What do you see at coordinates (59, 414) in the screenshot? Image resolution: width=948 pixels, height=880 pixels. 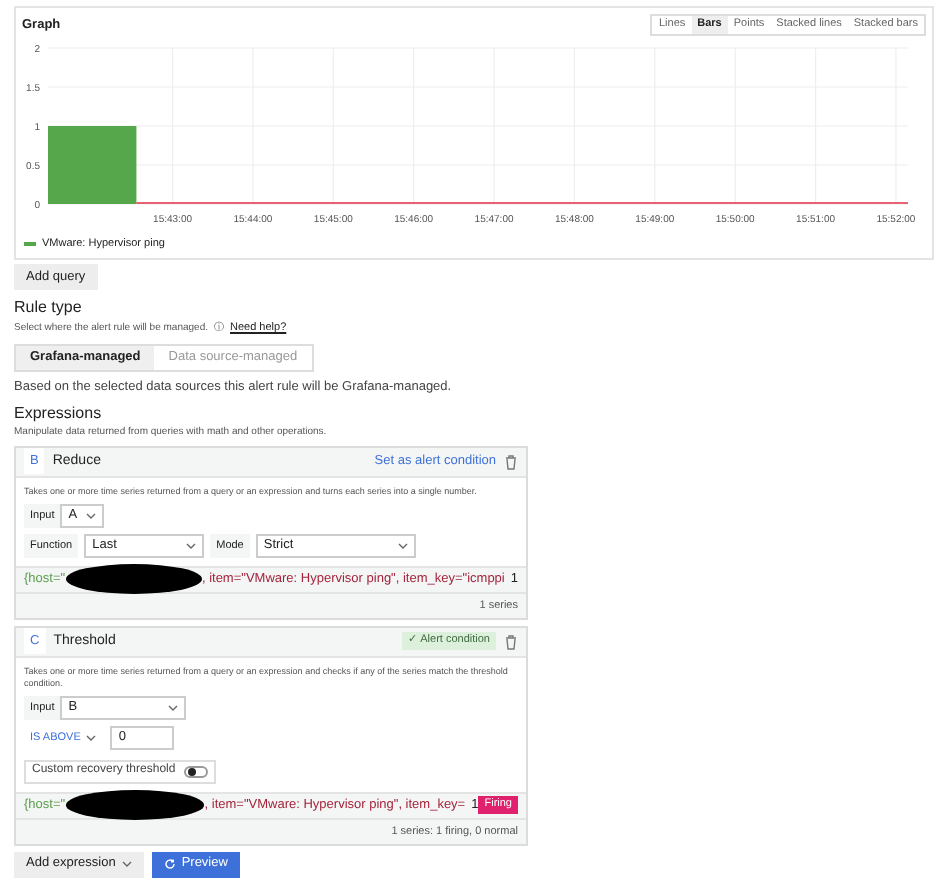 I see `section-title: Expressions` at bounding box center [59, 414].